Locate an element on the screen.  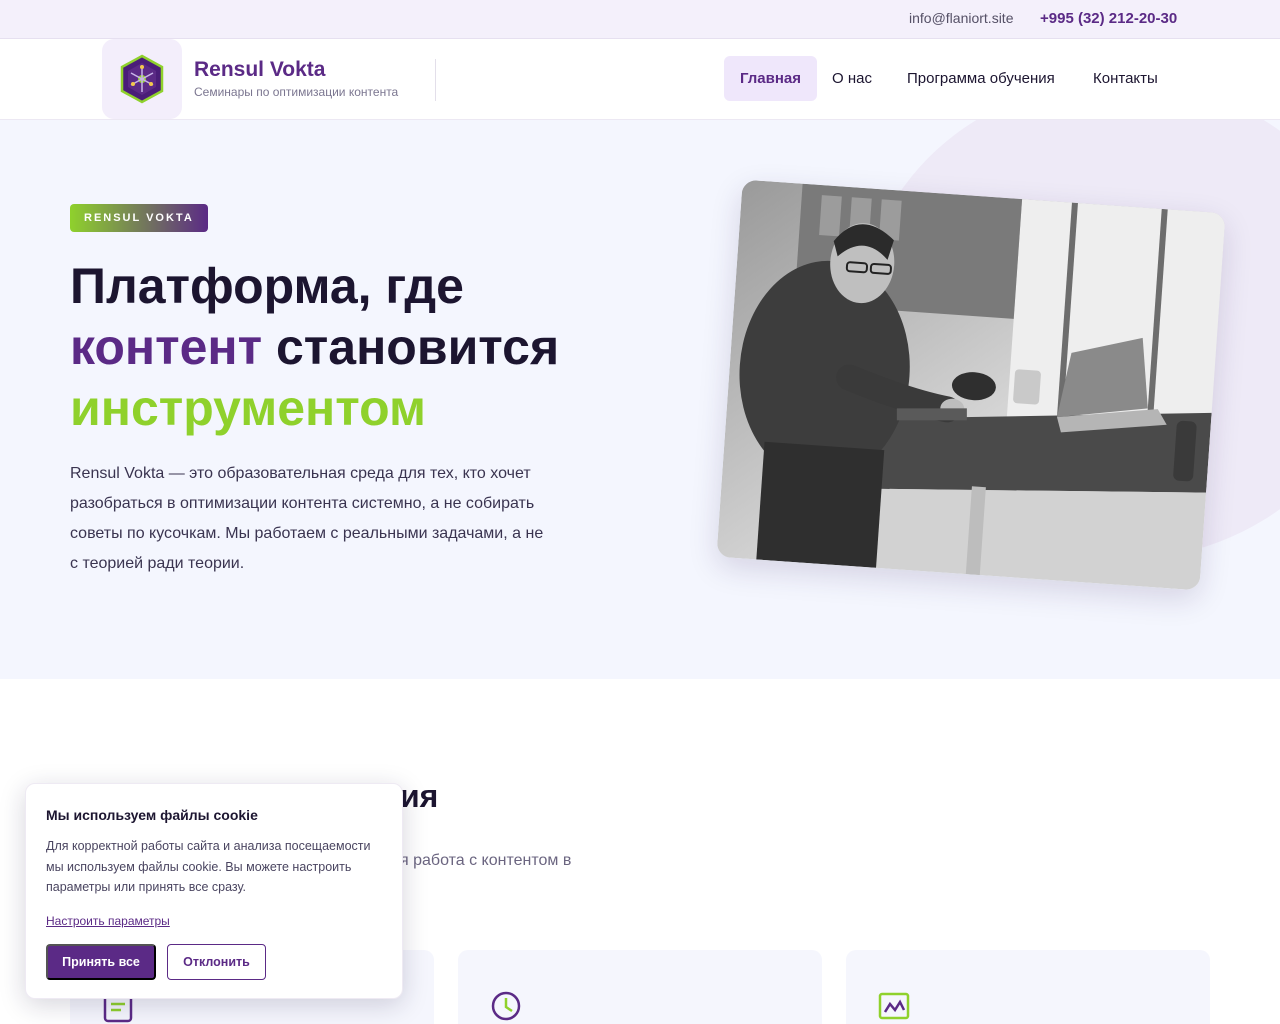
chart-icon is located at coordinates (894, 1006).